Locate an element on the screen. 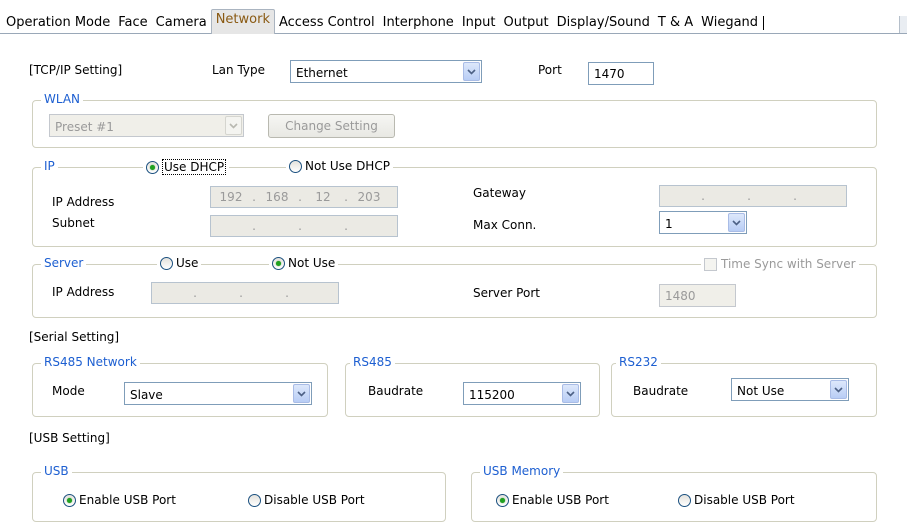 The image size is (907, 528). gateway-label: Gateway is located at coordinates (500, 193).